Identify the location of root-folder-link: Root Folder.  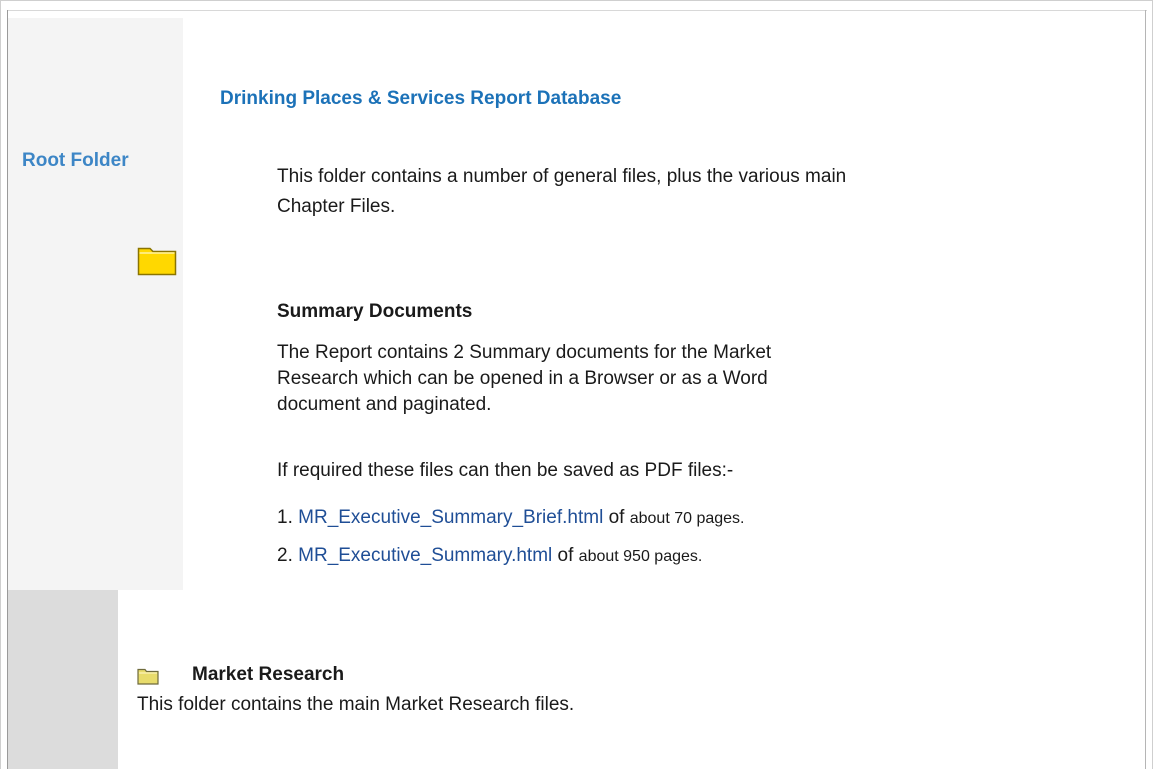
(75, 161).